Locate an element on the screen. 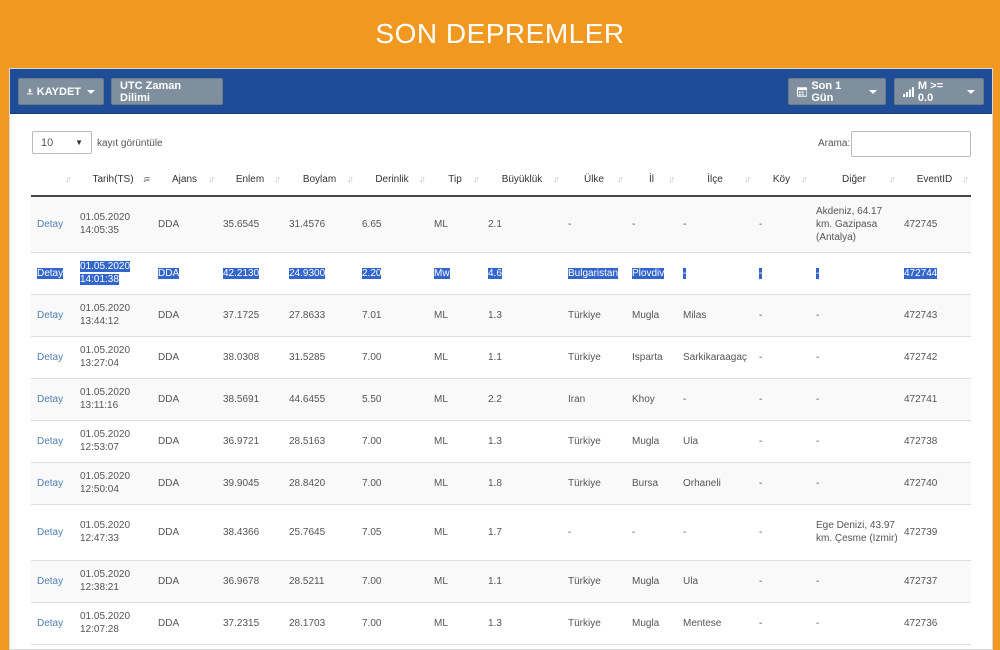  column-header: Tarih(TS) ↓≡ is located at coordinates (113, 180).